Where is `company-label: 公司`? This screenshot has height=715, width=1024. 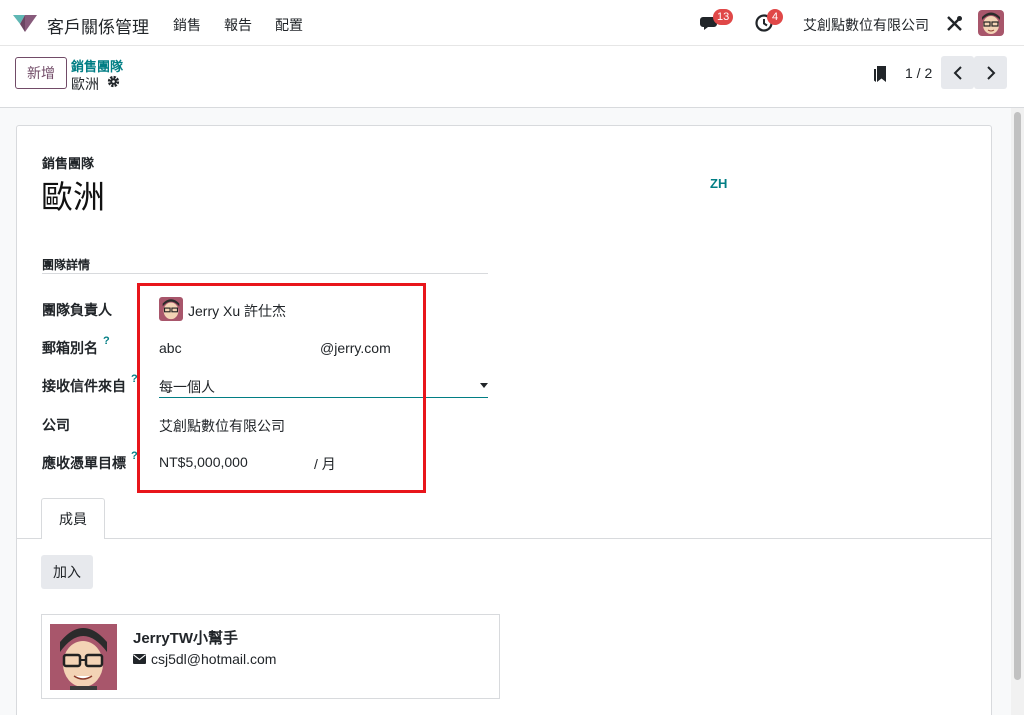 company-label: 公司 is located at coordinates (56, 425).